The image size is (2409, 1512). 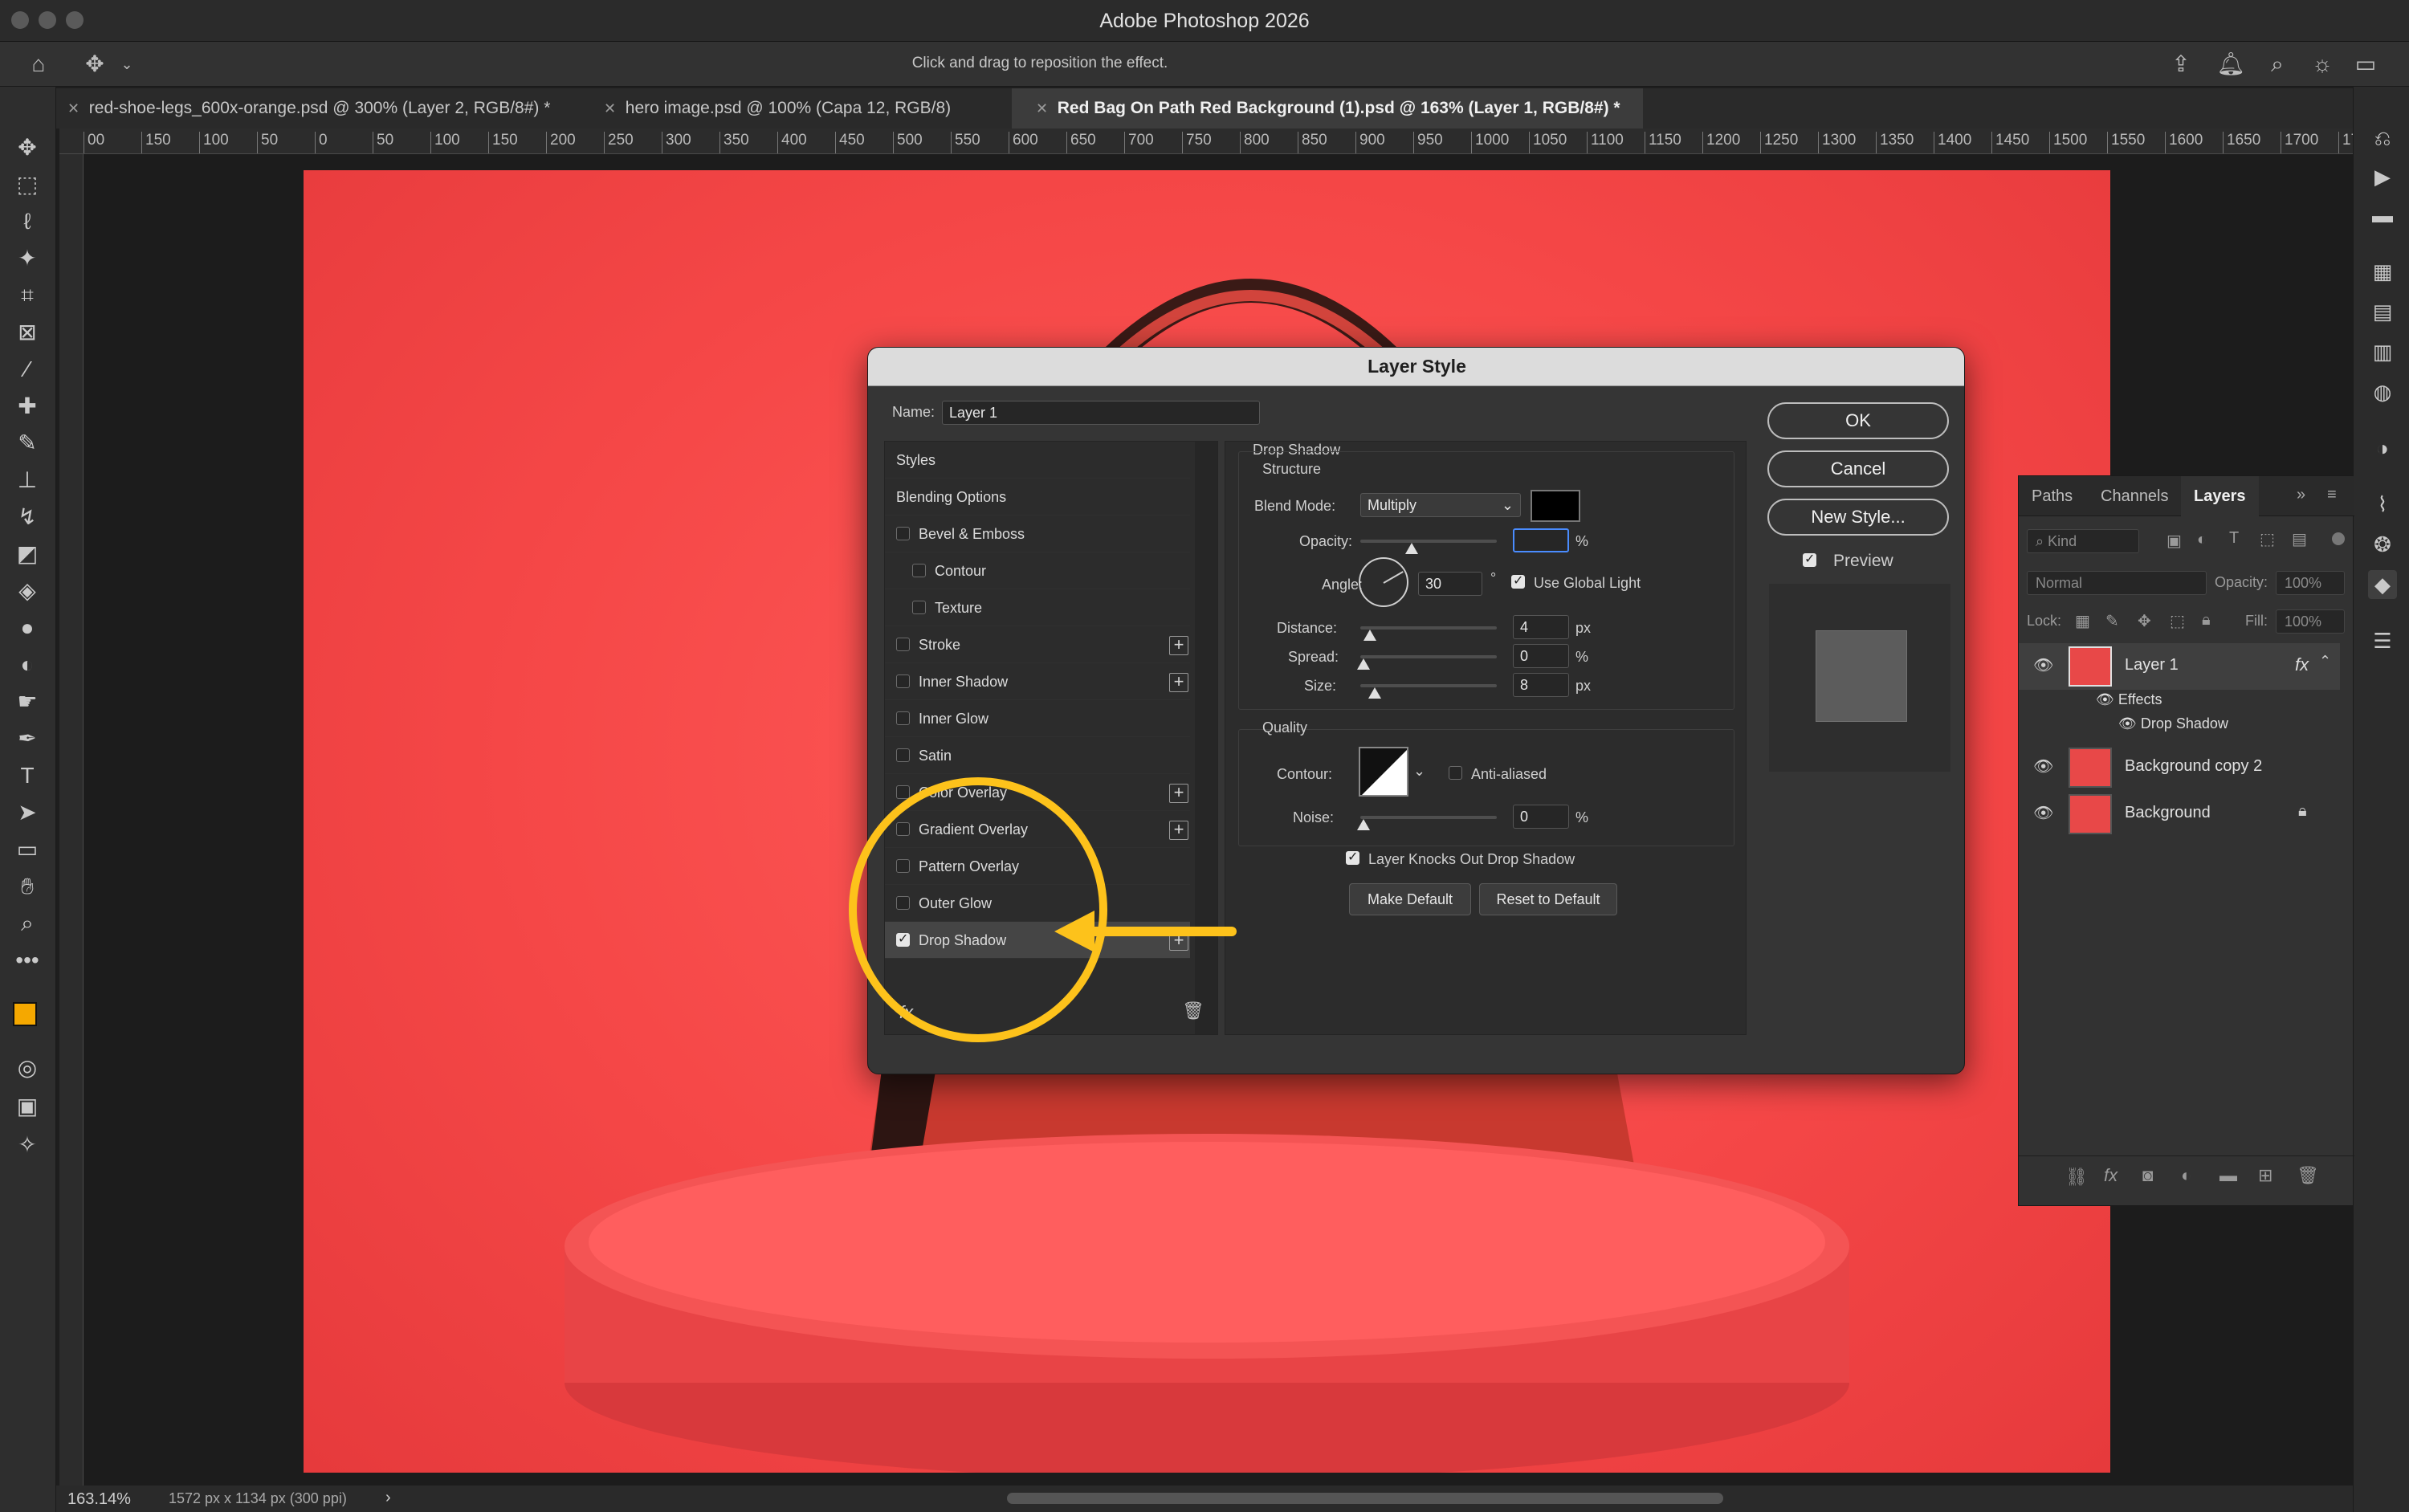 I want to click on style-row-inner-glow: Inner Glow, so click(x=1038, y=719).